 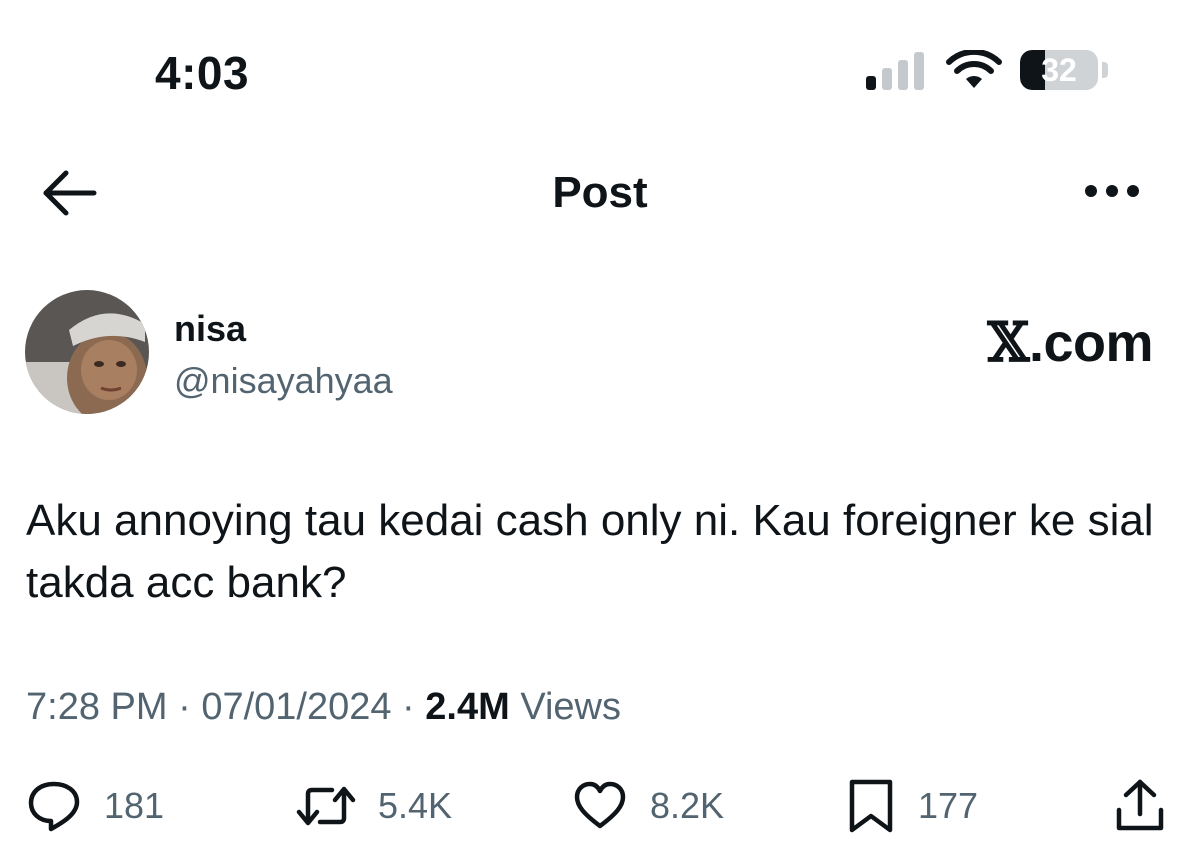 What do you see at coordinates (912, 806) in the screenshot?
I see `bookmark-button: 177` at bounding box center [912, 806].